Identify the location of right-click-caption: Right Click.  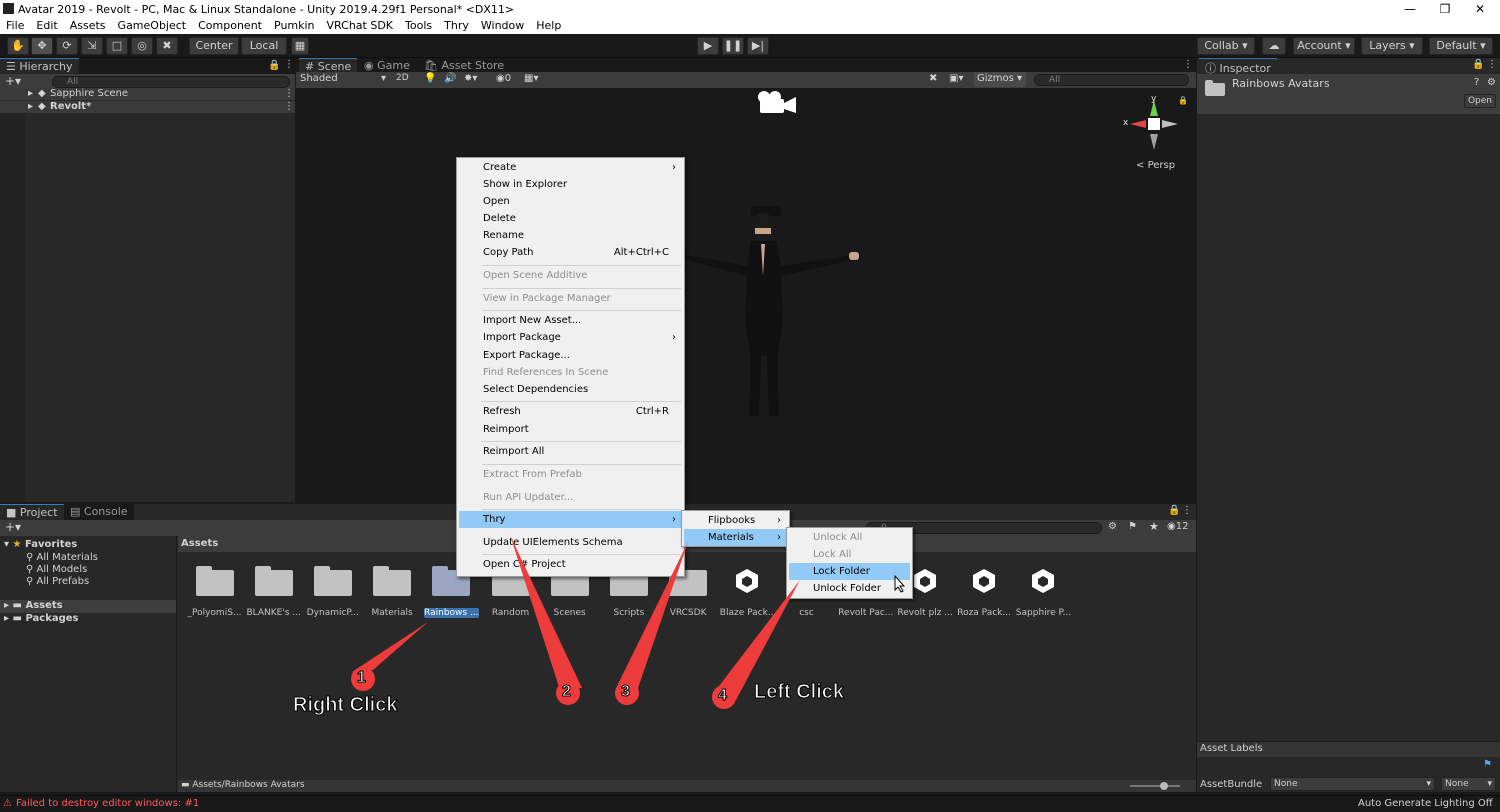
(345, 705).